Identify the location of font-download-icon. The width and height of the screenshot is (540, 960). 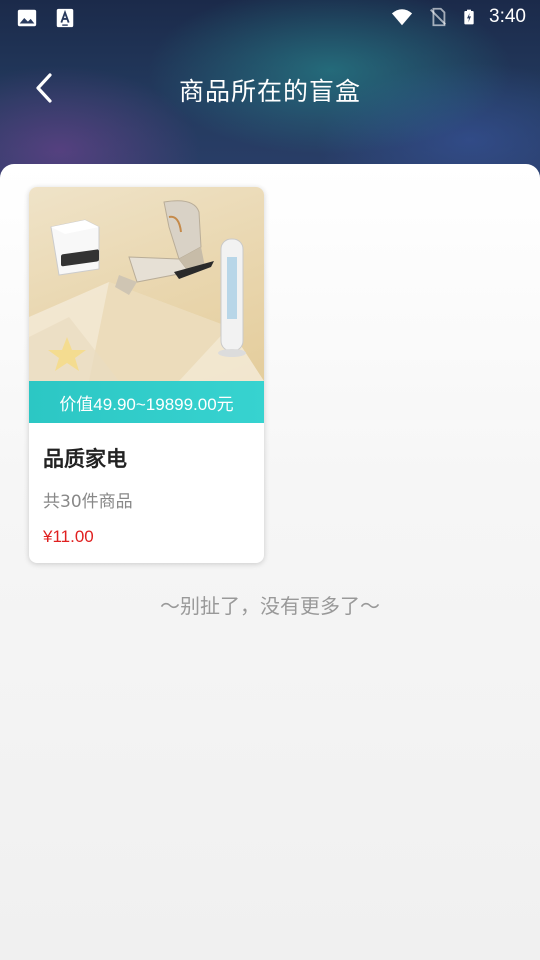
(65, 18).